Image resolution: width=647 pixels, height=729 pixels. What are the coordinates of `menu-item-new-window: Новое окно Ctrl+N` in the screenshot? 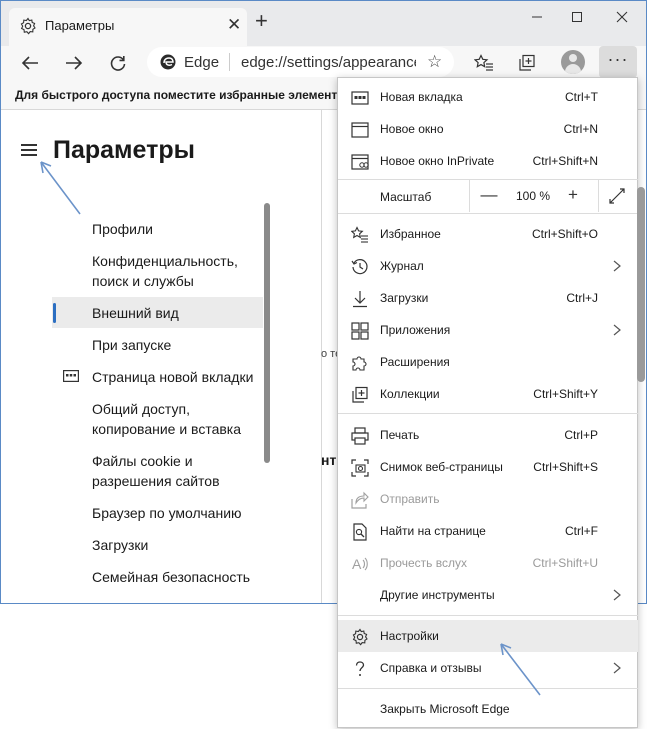 It's located at (488, 129).